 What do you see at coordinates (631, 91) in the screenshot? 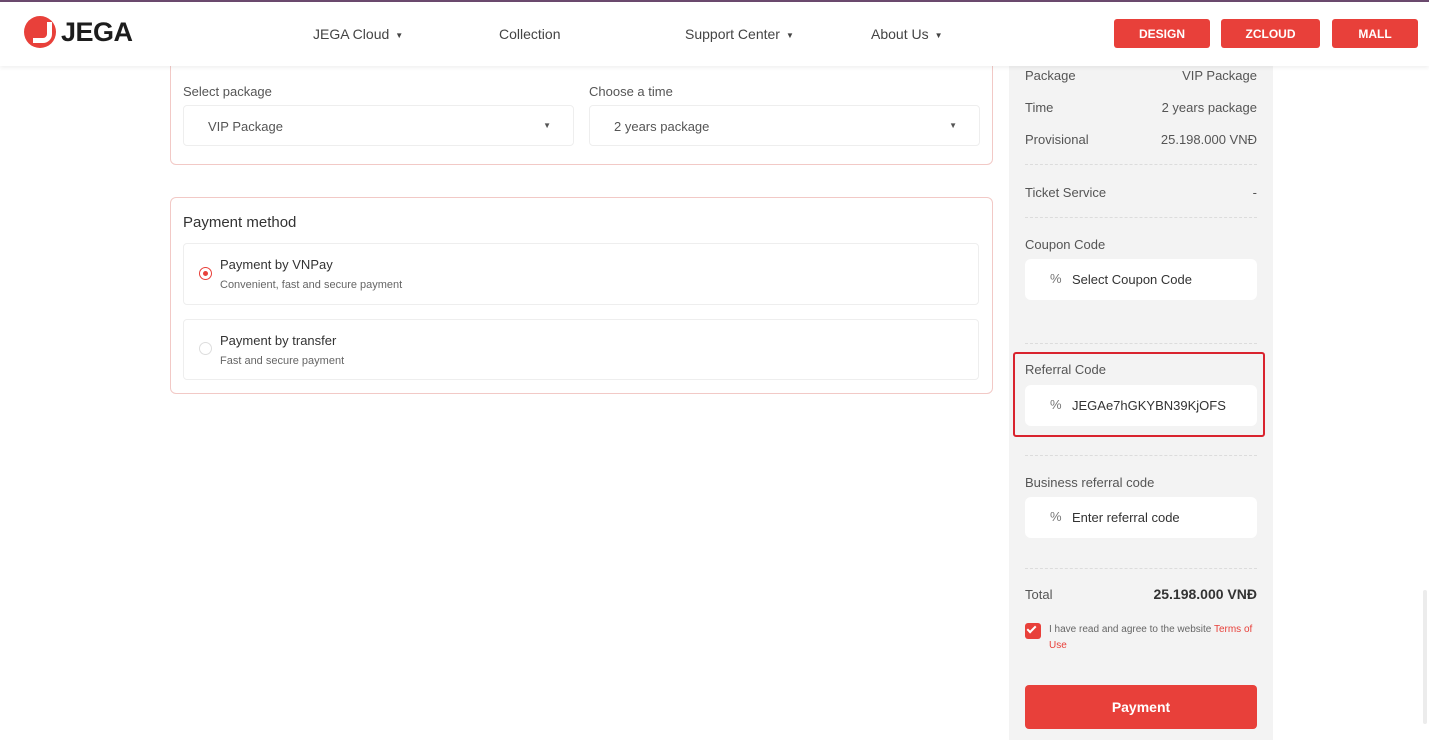
I see `choose-time-label: Choose a time` at bounding box center [631, 91].